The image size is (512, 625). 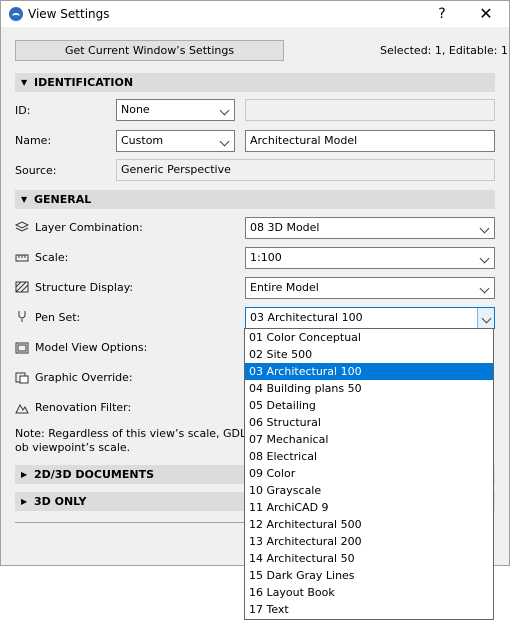 What do you see at coordinates (442, 14) in the screenshot?
I see `help-button: ?` at bounding box center [442, 14].